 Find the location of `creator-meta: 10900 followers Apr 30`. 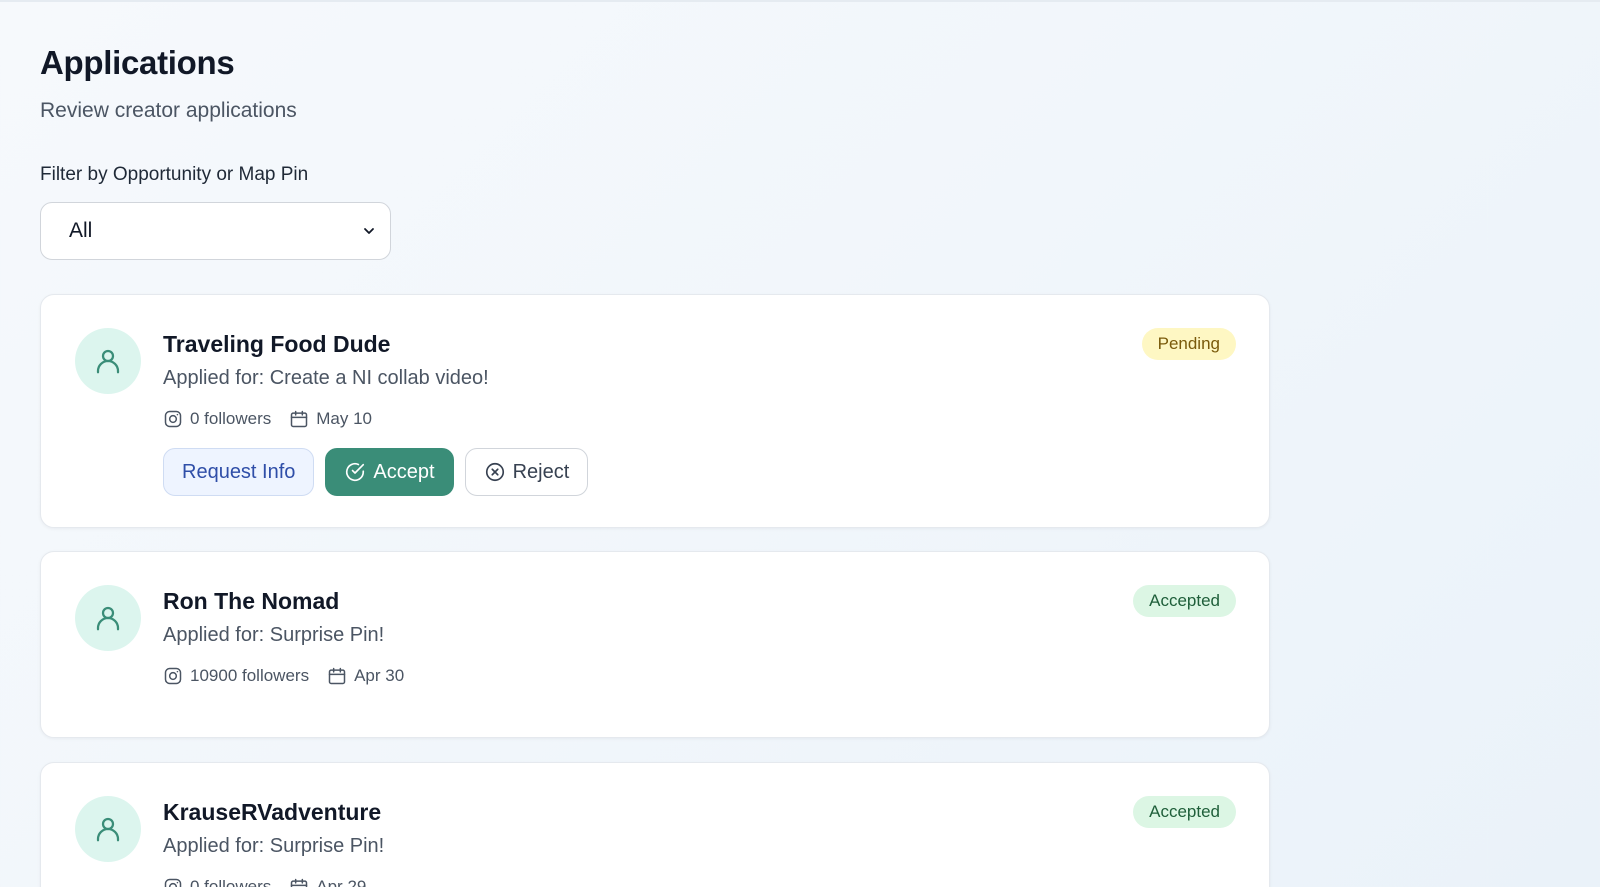

creator-meta: 10900 followers Apr 30 is located at coordinates (283, 676).